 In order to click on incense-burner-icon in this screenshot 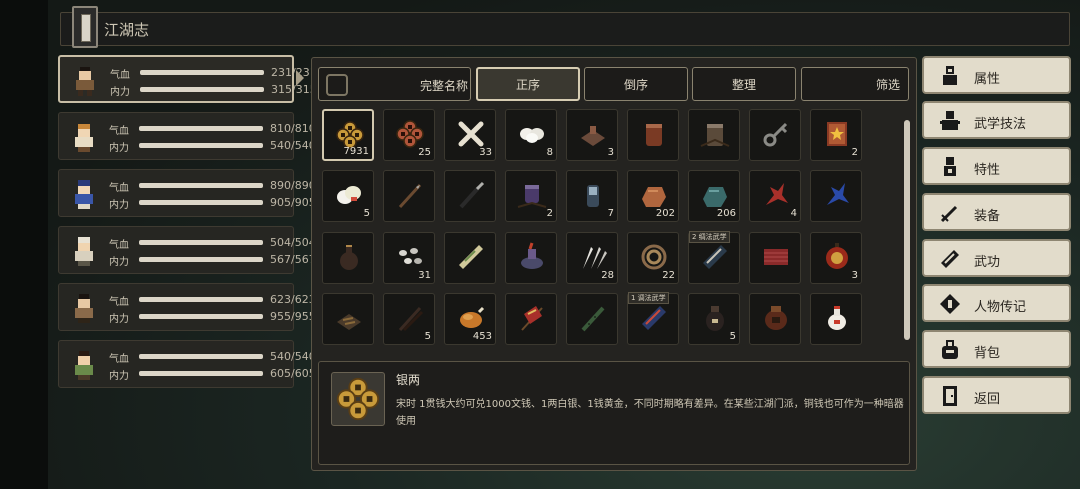, I will do `click(532, 257)`.